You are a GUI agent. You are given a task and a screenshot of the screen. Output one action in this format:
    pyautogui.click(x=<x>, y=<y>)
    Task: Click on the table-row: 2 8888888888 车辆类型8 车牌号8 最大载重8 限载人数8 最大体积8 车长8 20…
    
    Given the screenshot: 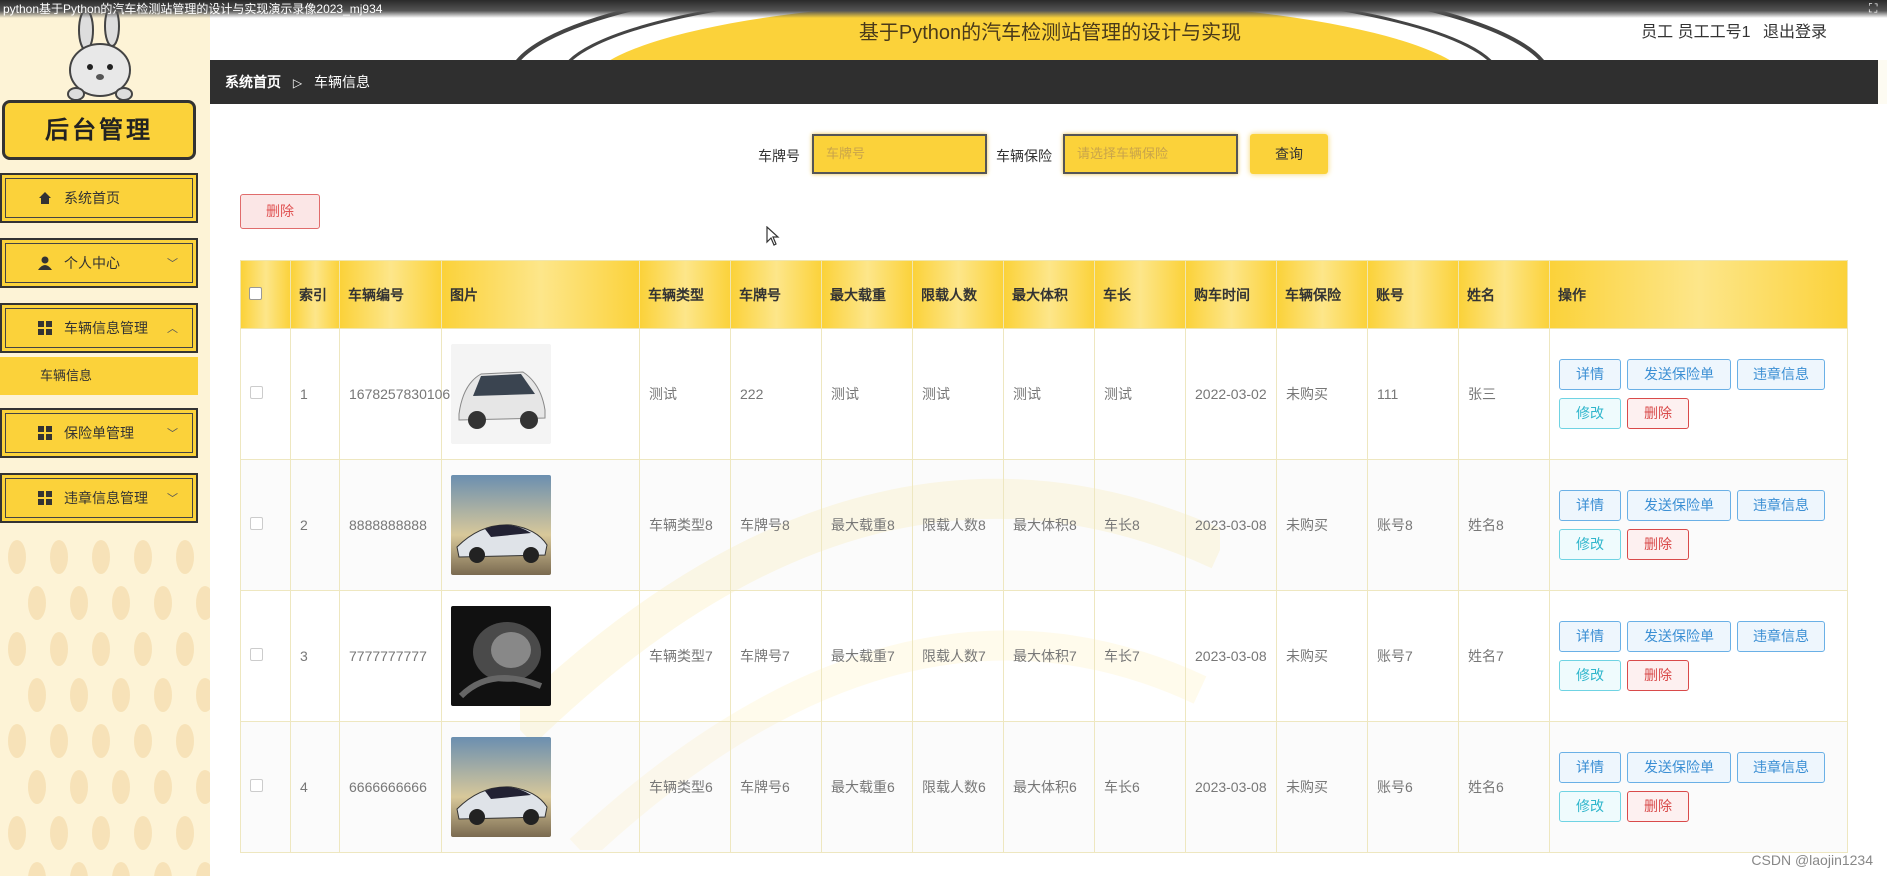 What is the action you would take?
    pyautogui.click(x=1044, y=525)
    